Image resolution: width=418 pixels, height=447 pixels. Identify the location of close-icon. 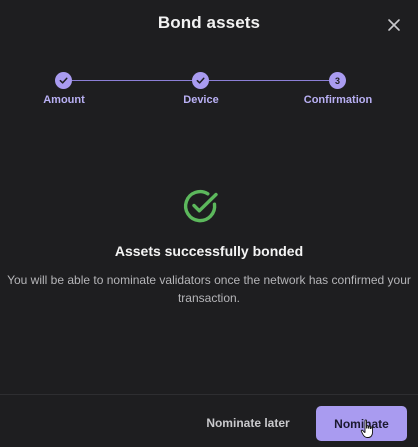
(394, 25).